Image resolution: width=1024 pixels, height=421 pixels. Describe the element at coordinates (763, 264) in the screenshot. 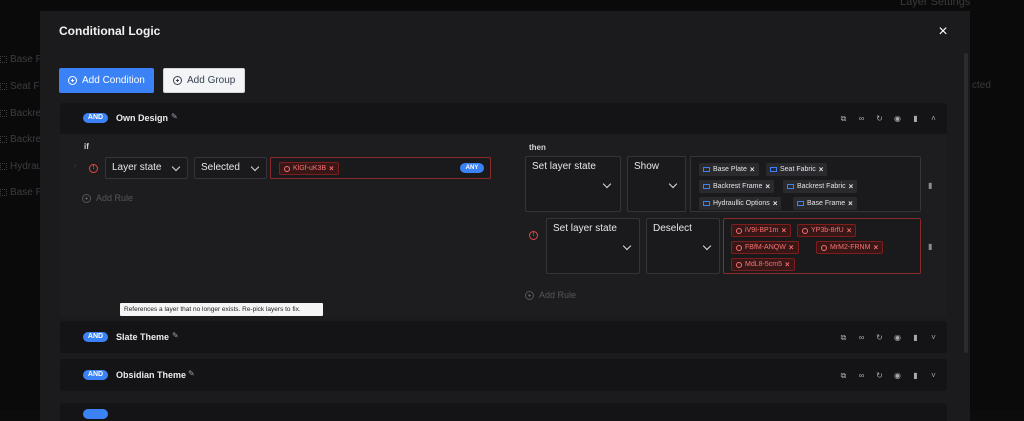

I see `layer-chip-label: MdL8-5cm5` at that location.